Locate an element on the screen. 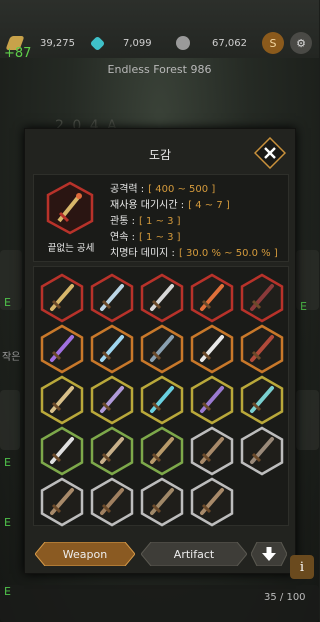 This screenshot has height=622, width=320. tab-artifact: Artifact is located at coordinates (194, 554).